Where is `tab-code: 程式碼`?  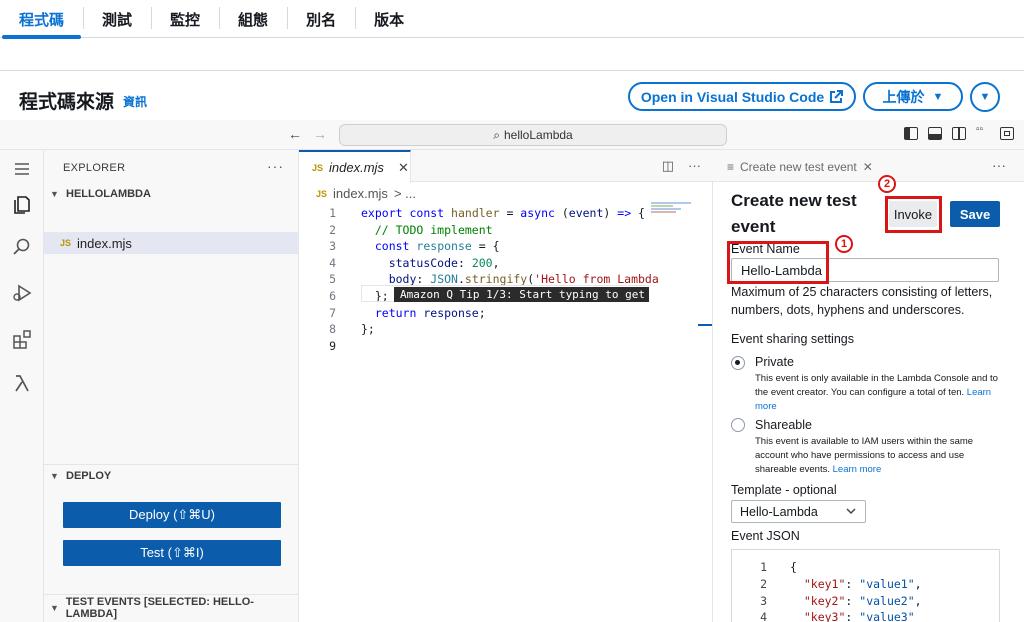 tab-code: 程式碼 is located at coordinates (41, 19).